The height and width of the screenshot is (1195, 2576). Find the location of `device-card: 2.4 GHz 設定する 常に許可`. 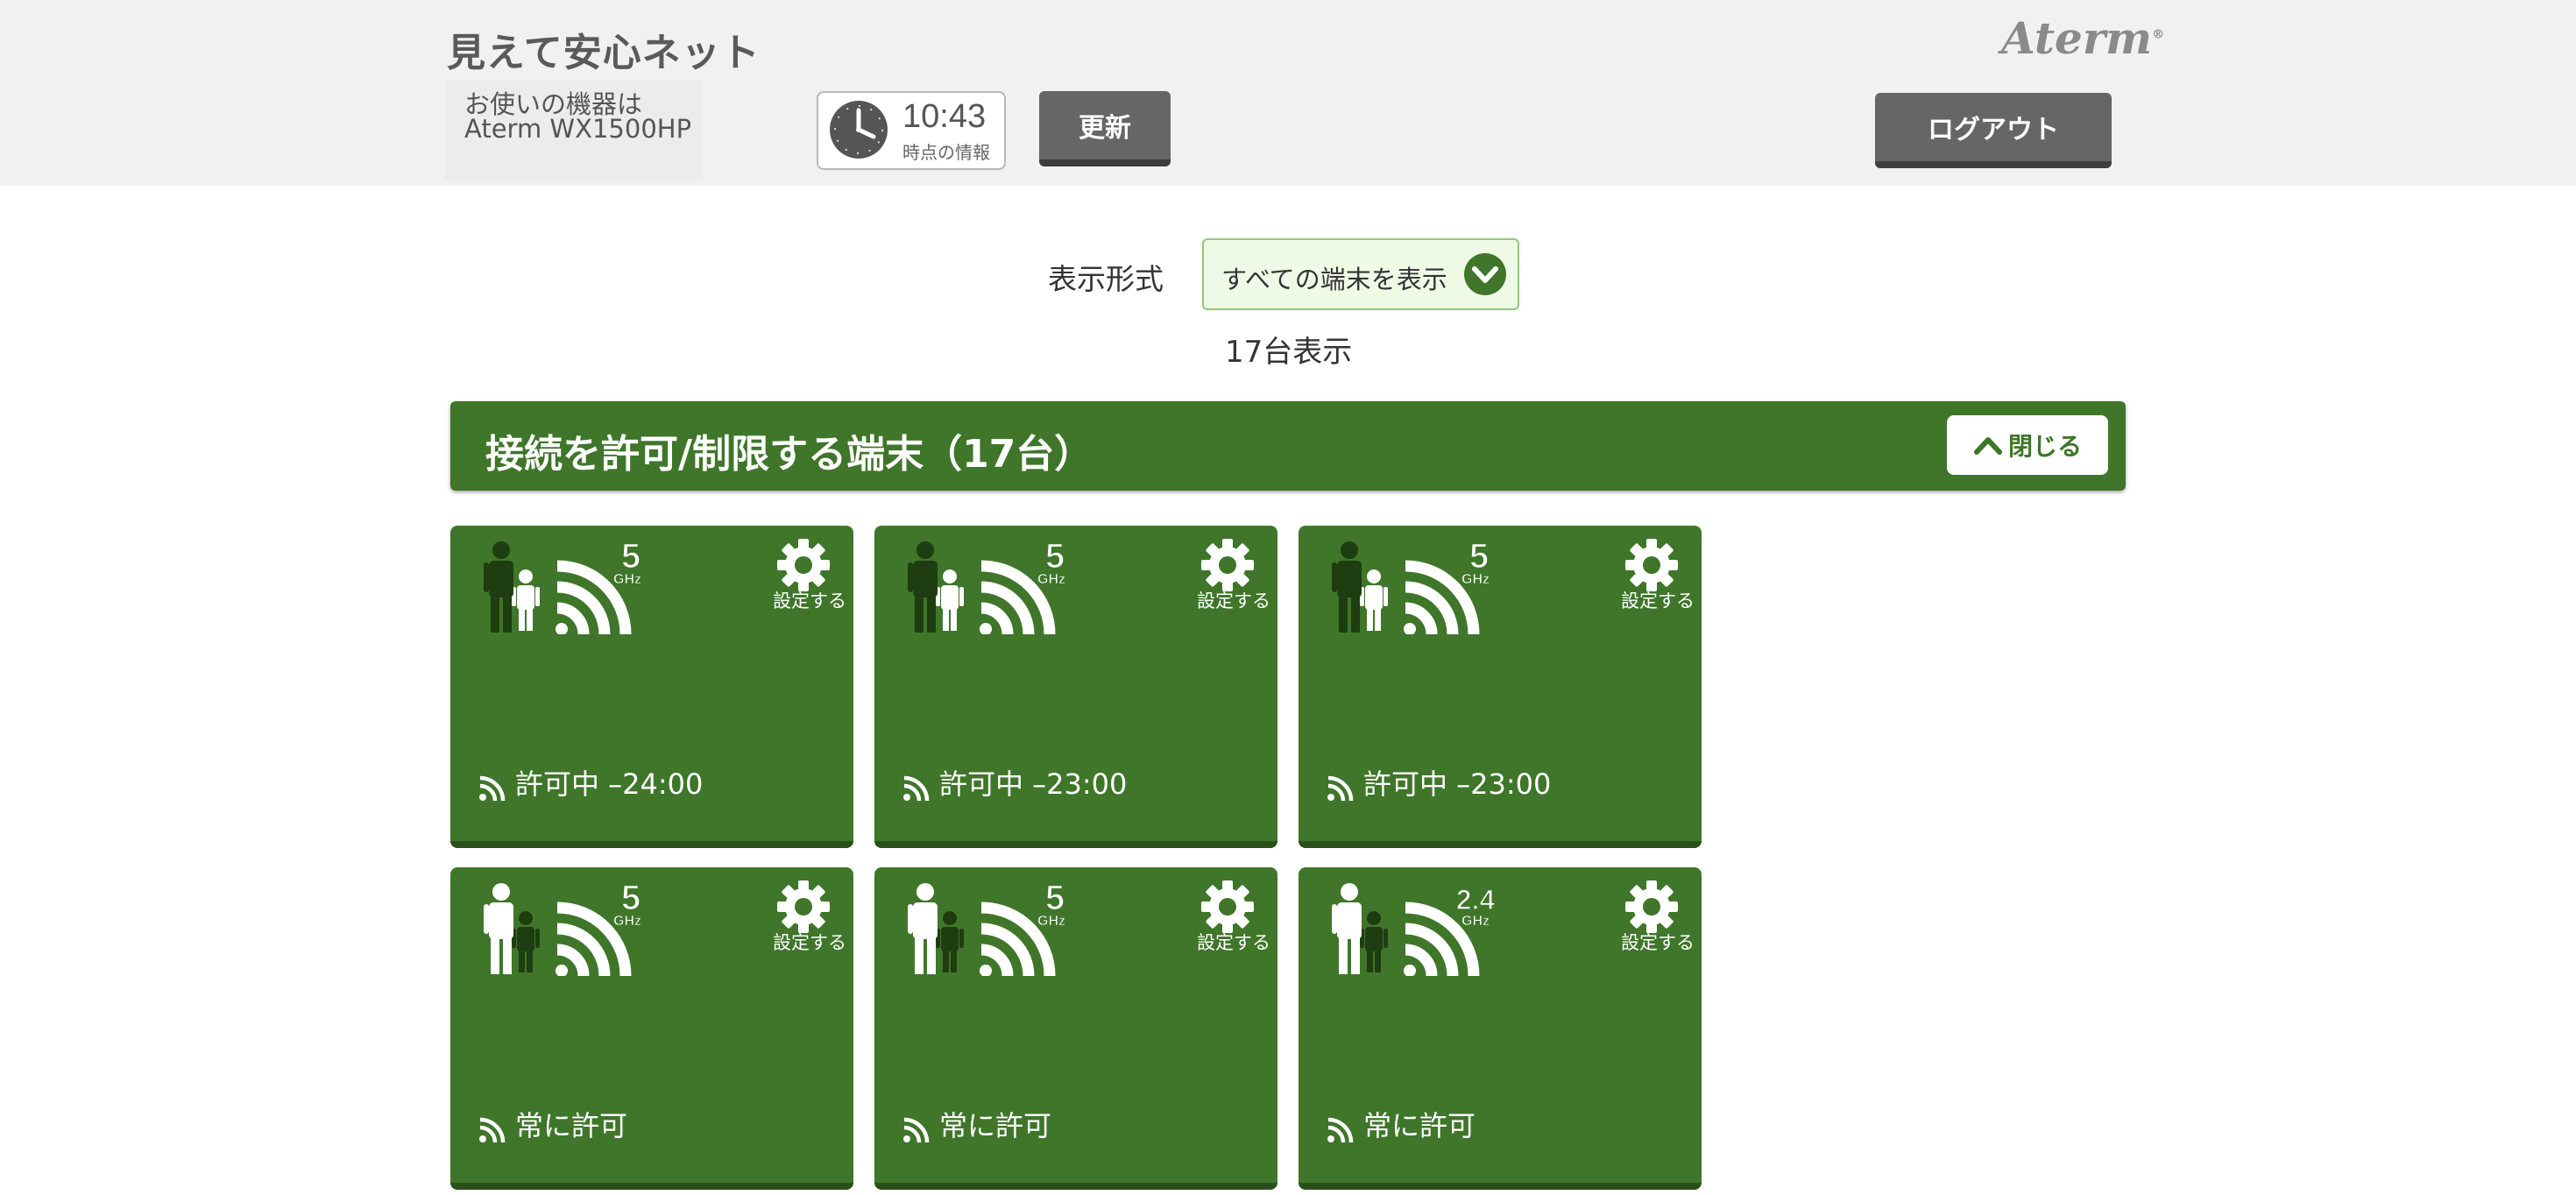

device-card: 2.4 GHz 設定する 常に許可 is located at coordinates (1500, 1028).